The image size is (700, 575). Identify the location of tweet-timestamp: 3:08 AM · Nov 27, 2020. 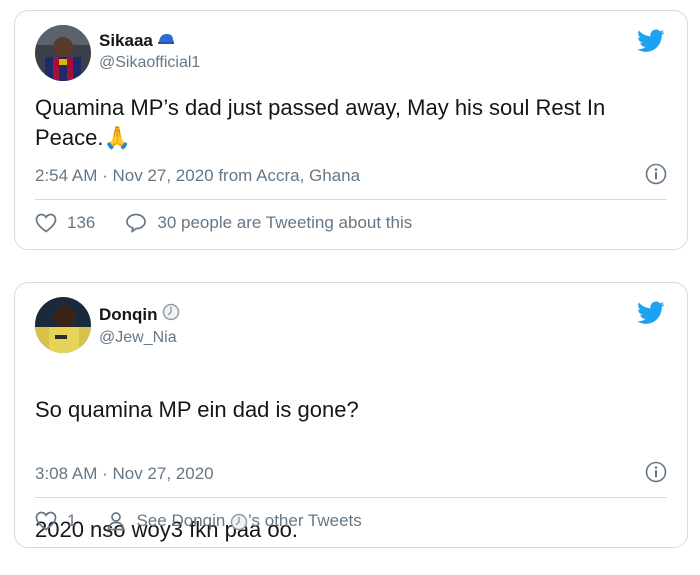
(124, 474).